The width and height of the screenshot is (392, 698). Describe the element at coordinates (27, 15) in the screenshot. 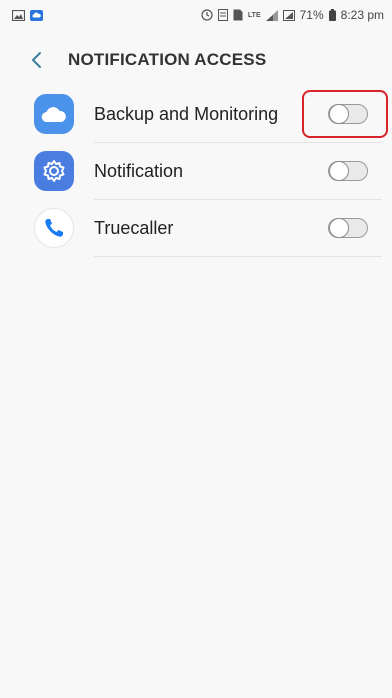

I see `status-left` at that location.